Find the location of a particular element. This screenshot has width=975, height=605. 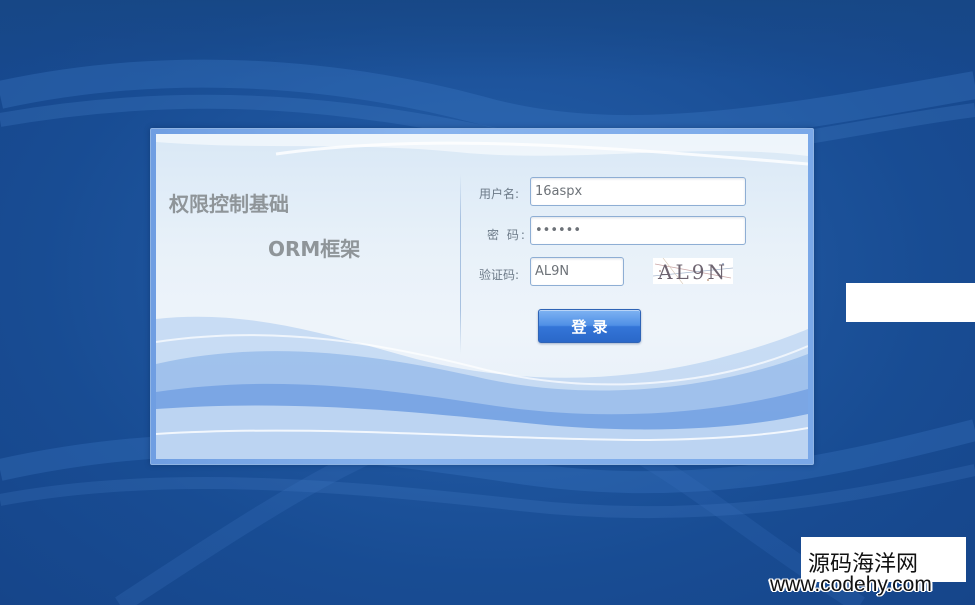

username-label: 用户名: is located at coordinates (499, 194).